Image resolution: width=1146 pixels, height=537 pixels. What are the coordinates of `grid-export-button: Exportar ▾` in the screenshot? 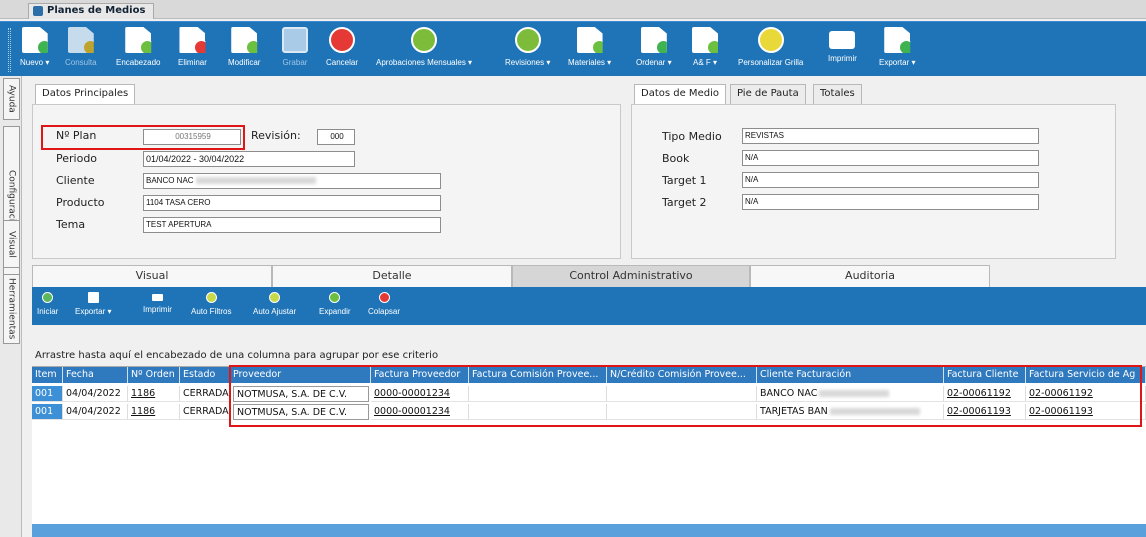 It's located at (93, 303).